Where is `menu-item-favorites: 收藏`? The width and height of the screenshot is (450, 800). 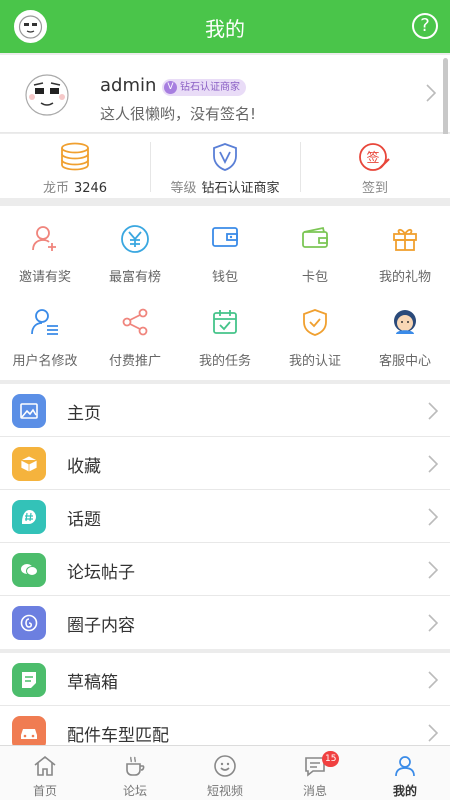
menu-item-favorites: 收藏 is located at coordinates (225, 463).